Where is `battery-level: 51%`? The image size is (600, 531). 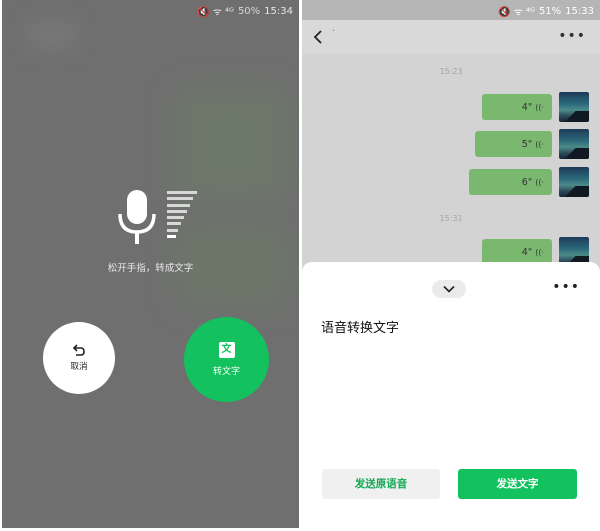 battery-level: 51% is located at coordinates (550, 11).